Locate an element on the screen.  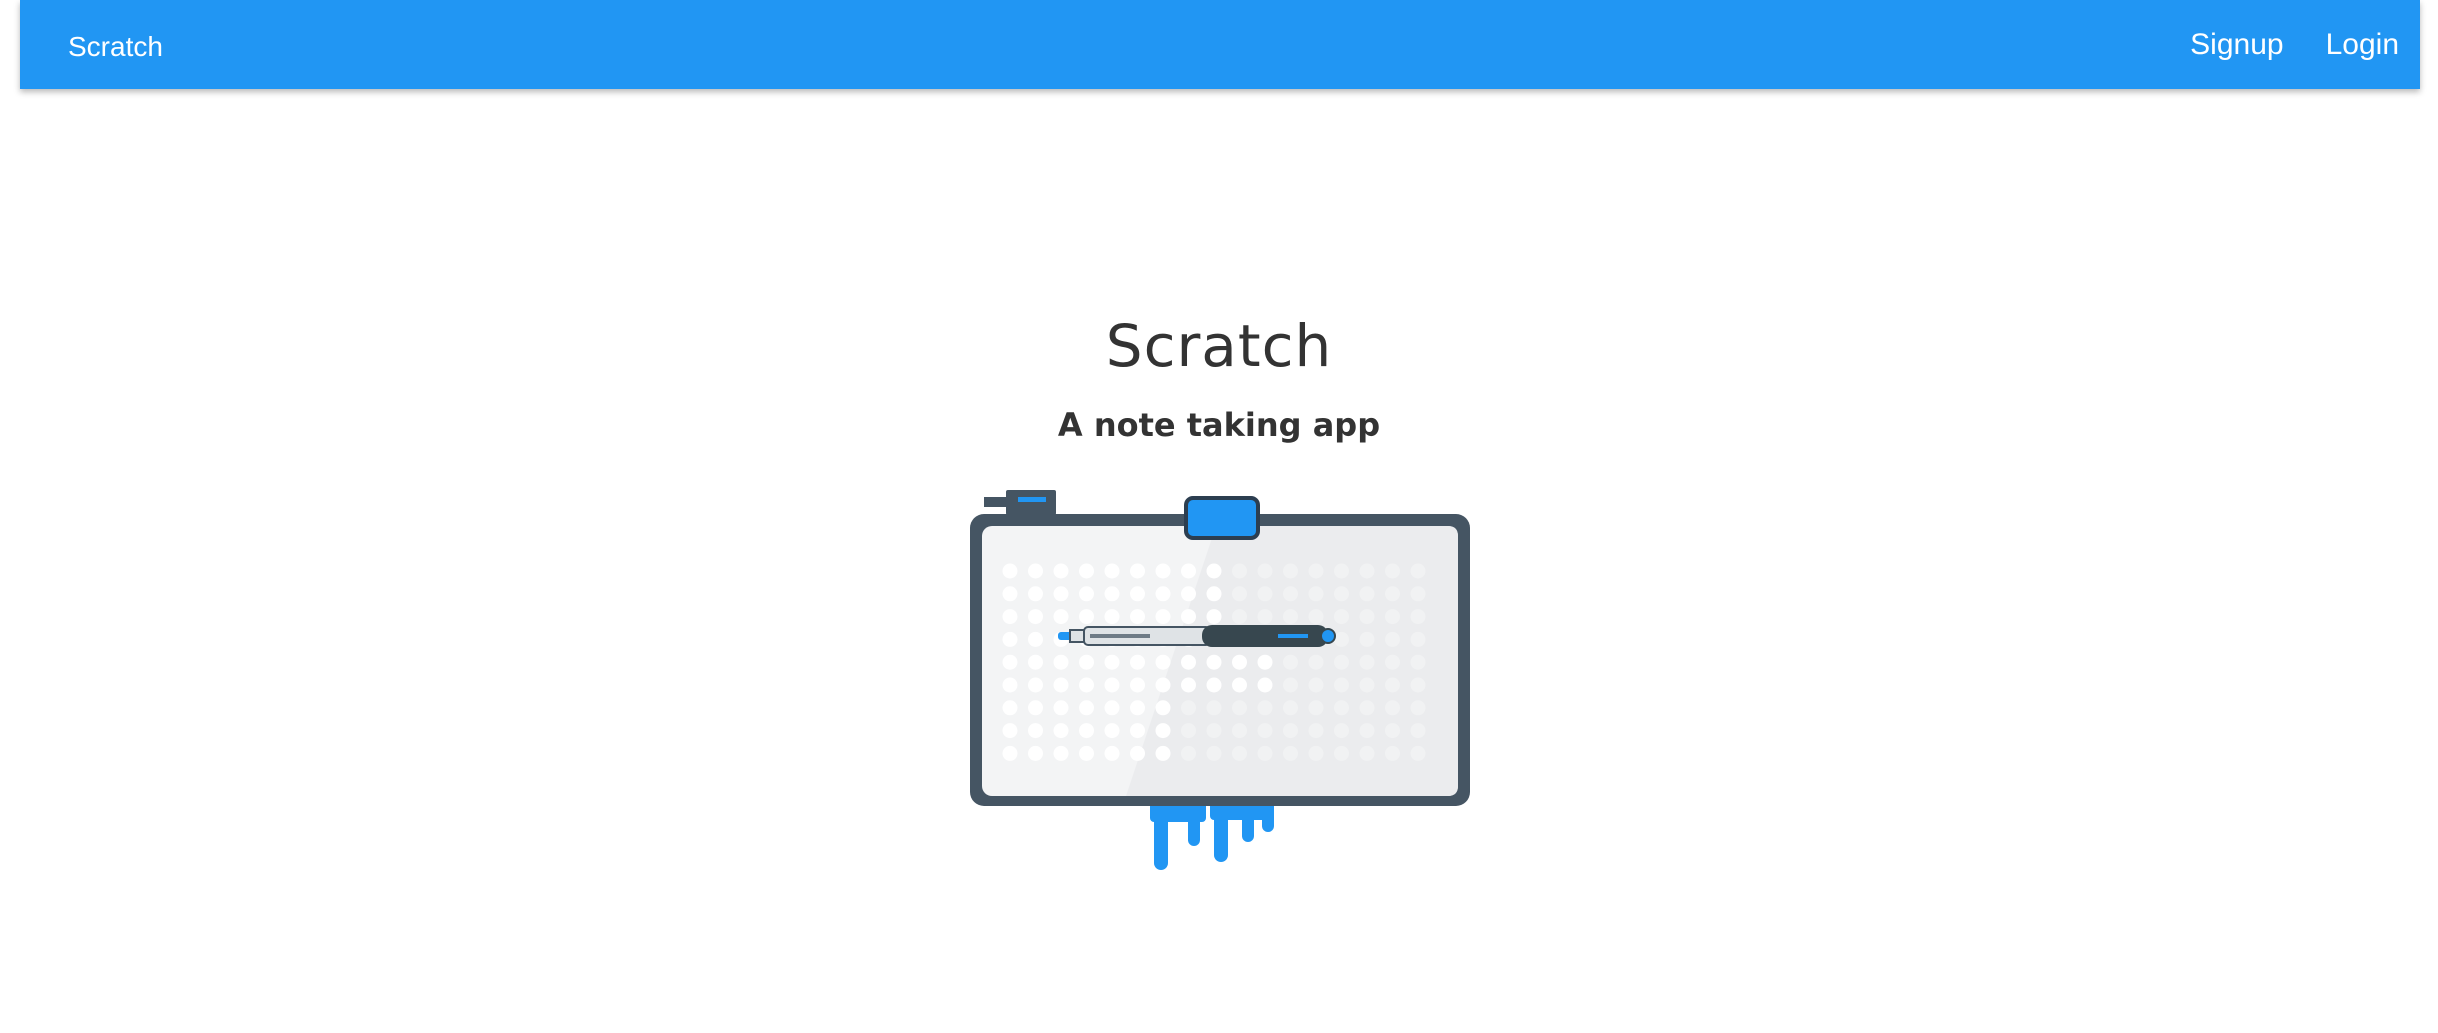
page-subtitle: A note taking app is located at coordinates (1219, 425).